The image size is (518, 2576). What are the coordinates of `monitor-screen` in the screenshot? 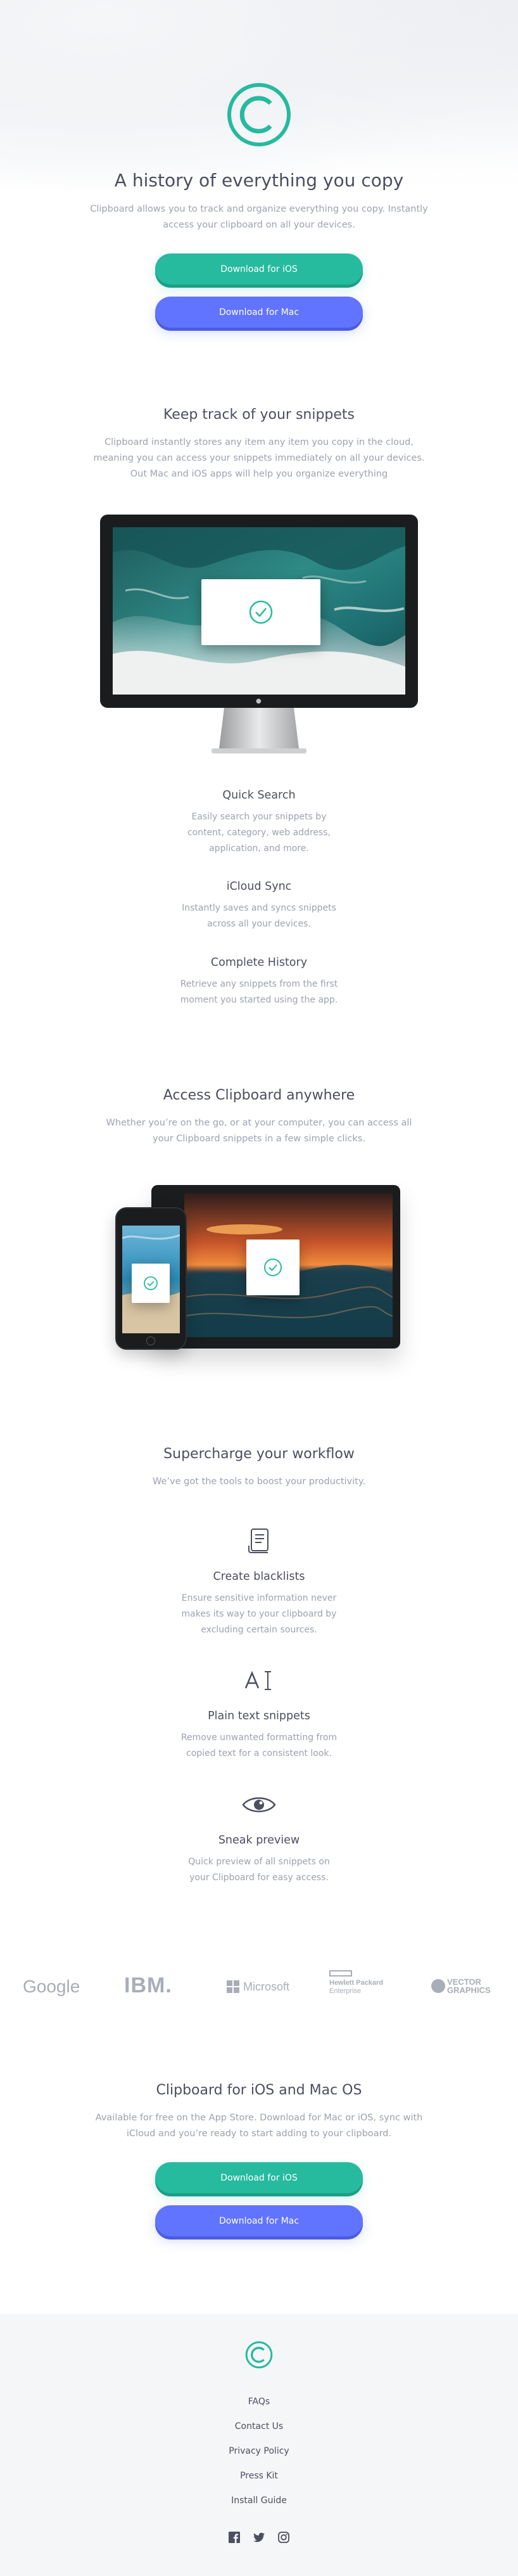 It's located at (259, 611).